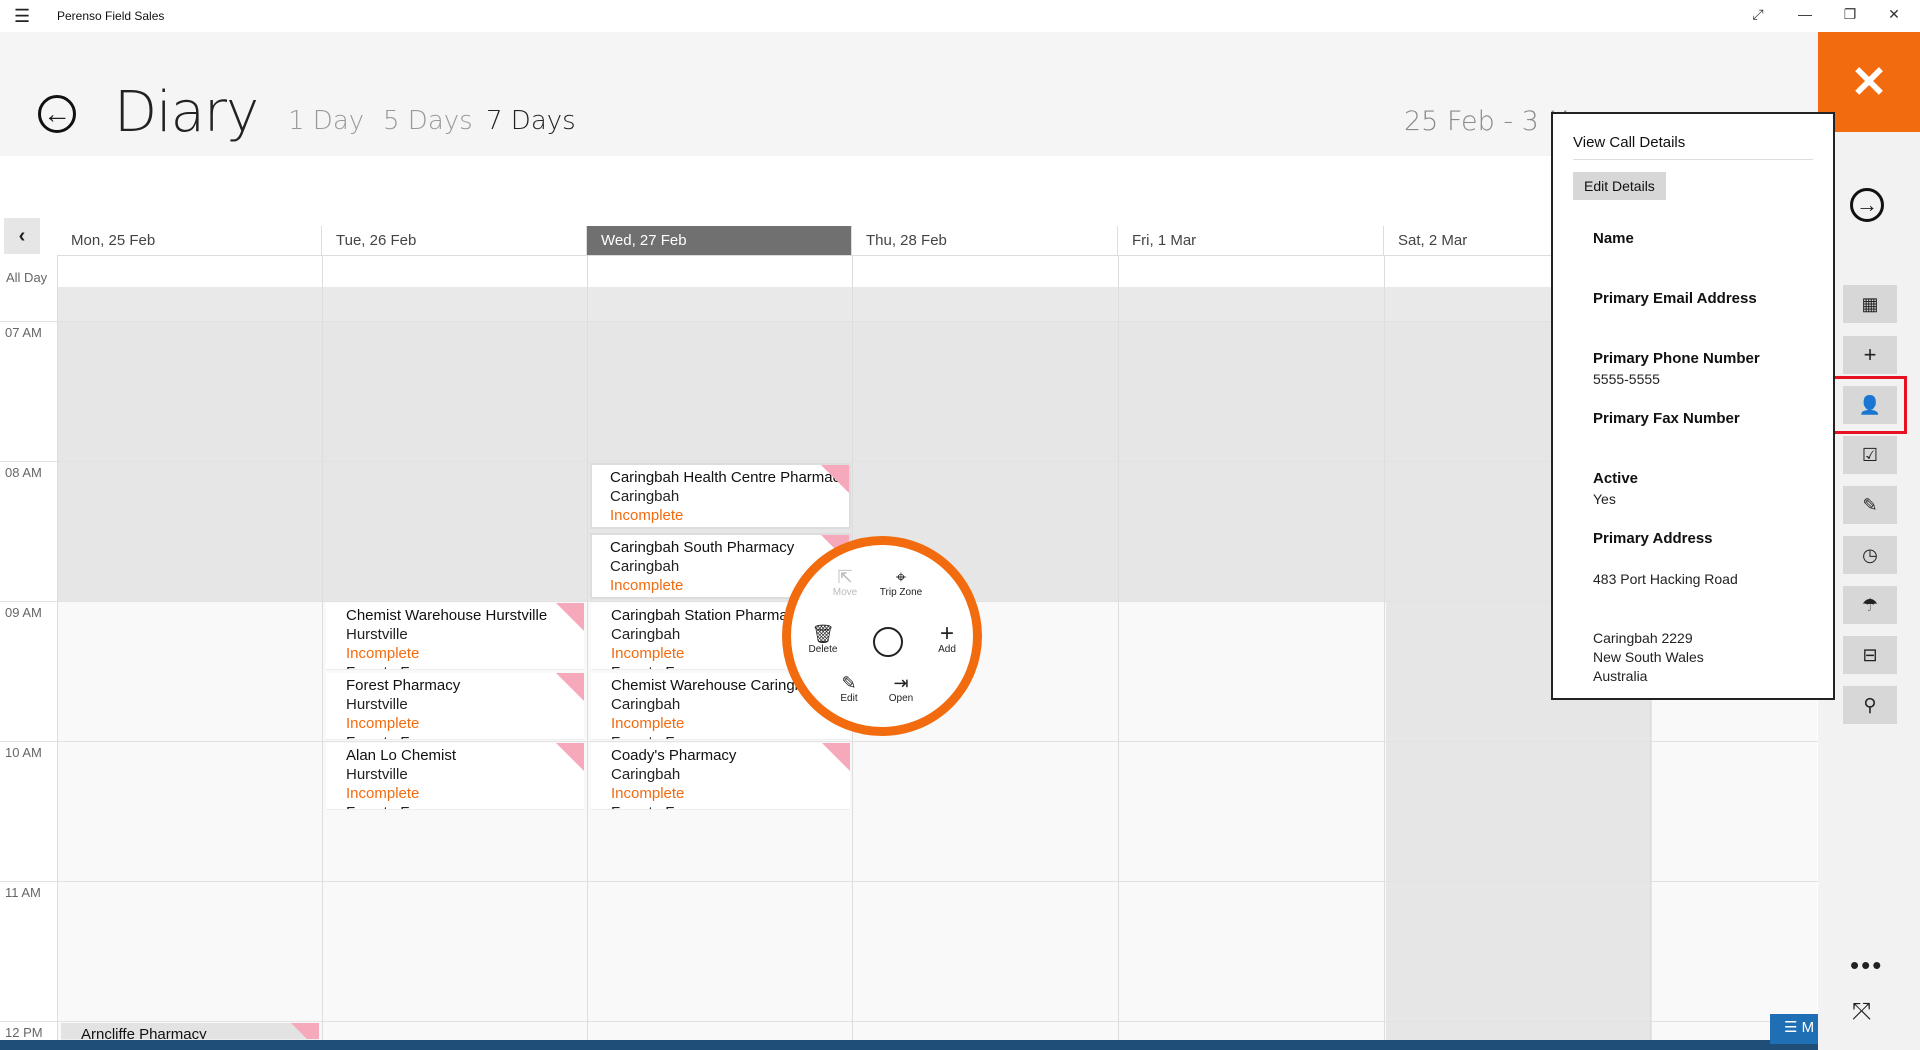  I want to click on chevron-left-icon: ‹, so click(22, 235).